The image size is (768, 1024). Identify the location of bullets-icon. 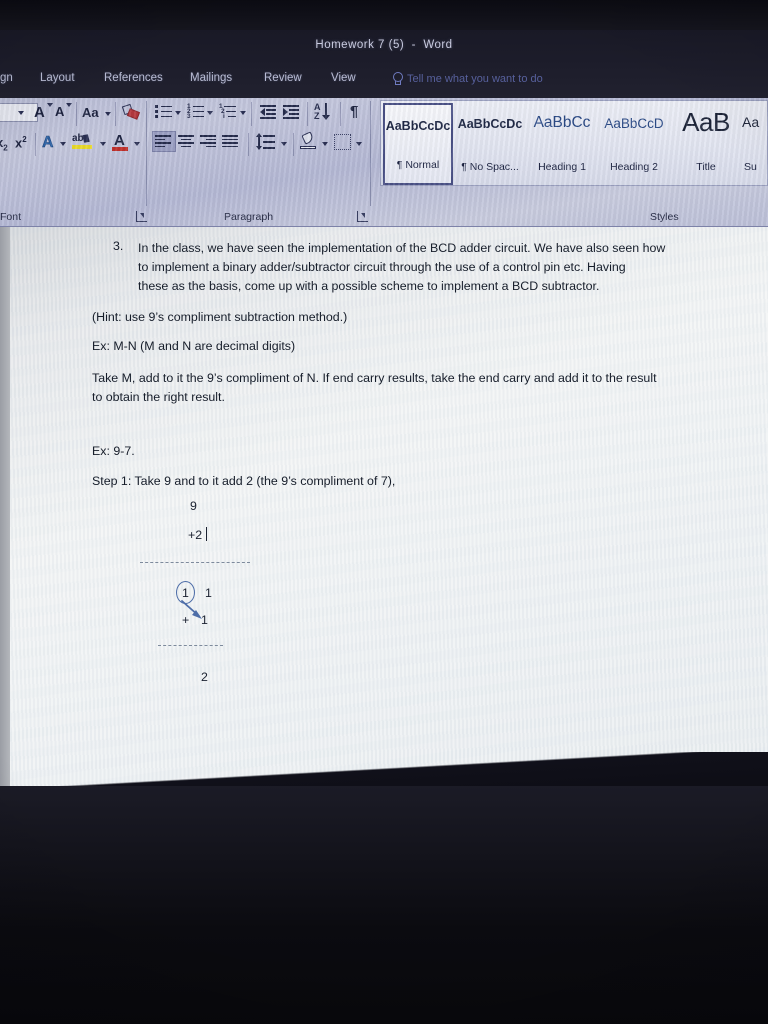
(163, 111).